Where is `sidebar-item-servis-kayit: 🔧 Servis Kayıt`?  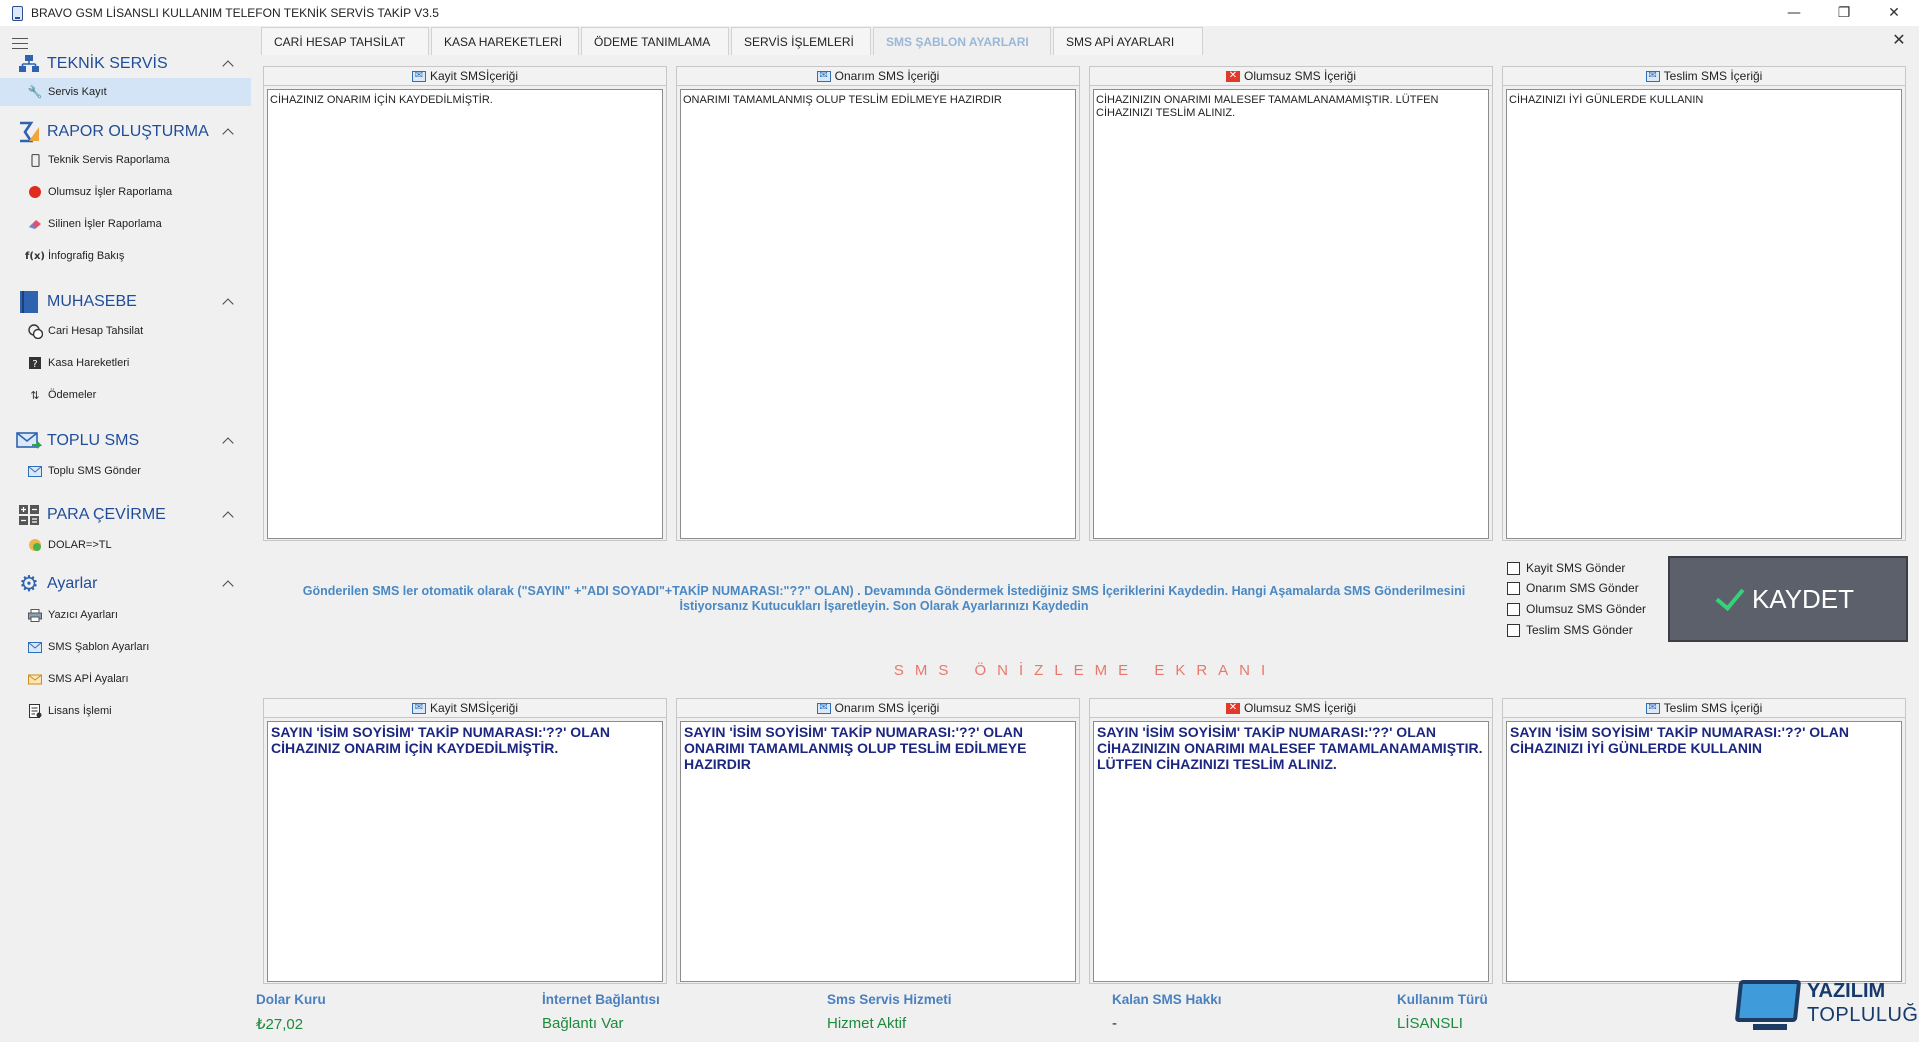
sidebar-item-servis-kayit: 🔧 Servis Kayıt is located at coordinates (125, 92).